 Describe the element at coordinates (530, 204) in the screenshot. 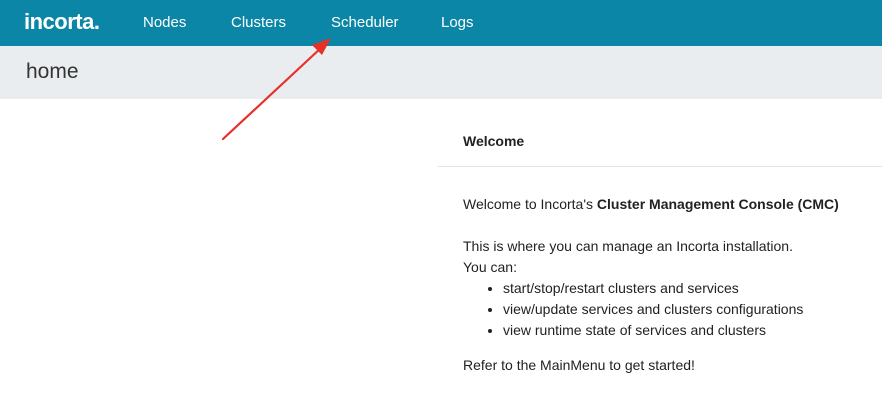

I see `welcome-intro-text: Welcome to Incorta's` at that location.